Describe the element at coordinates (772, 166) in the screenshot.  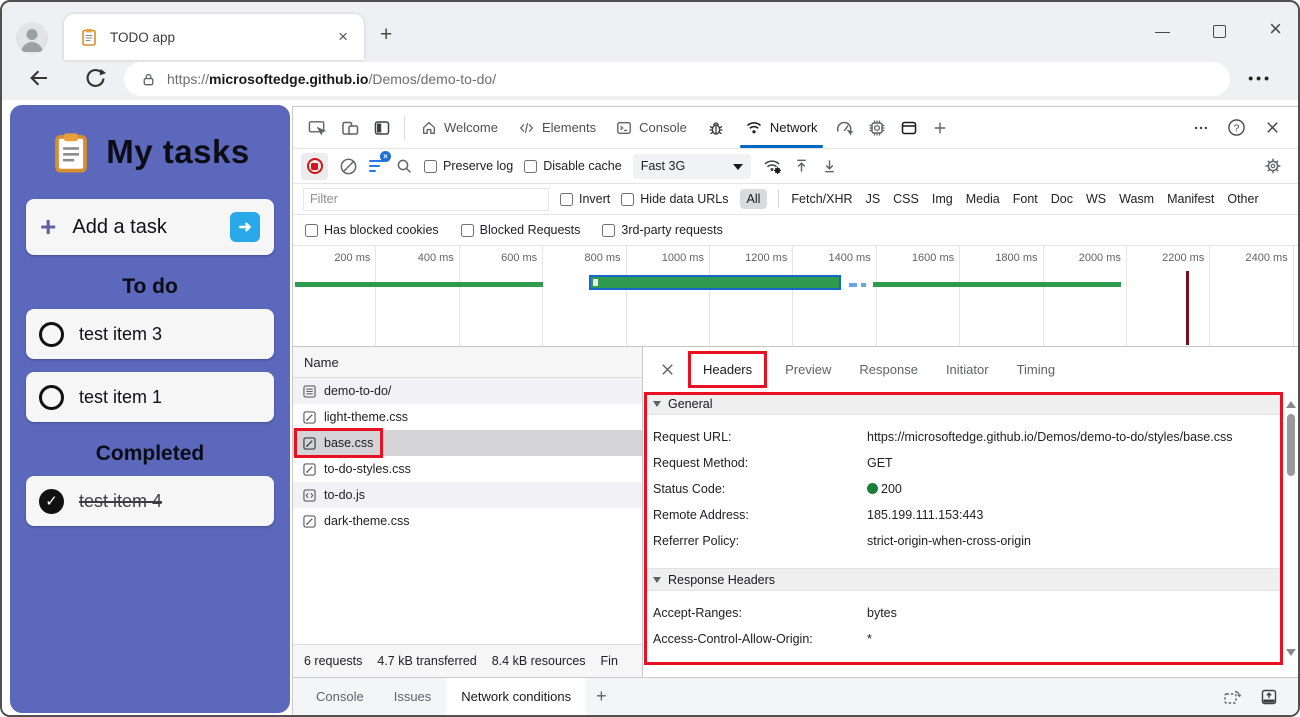
I see `network-conditions-icon` at that location.